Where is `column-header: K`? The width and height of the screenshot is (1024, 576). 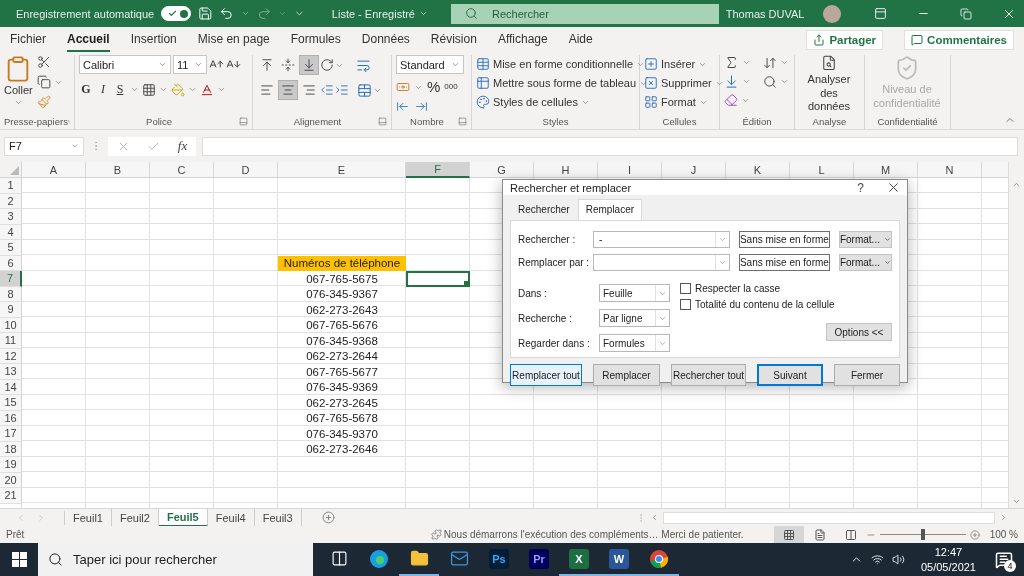
column-header: K is located at coordinates (758, 170).